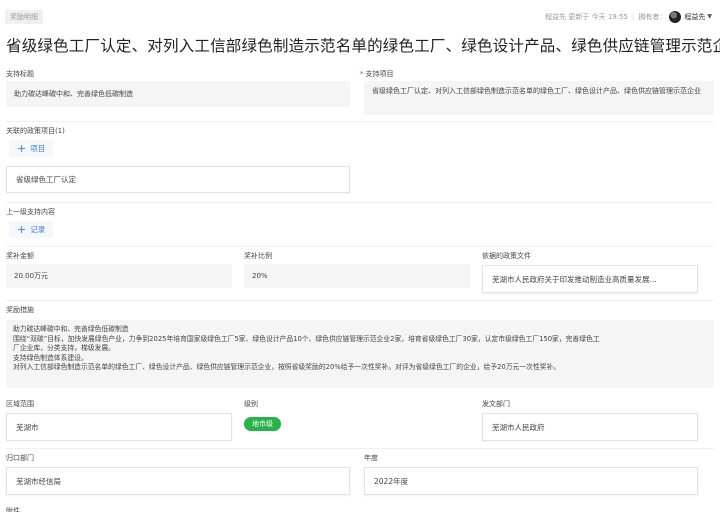 Image resolution: width=720 pixels, height=512 pixels. What do you see at coordinates (675, 17) in the screenshot?
I see `avatar` at bounding box center [675, 17].